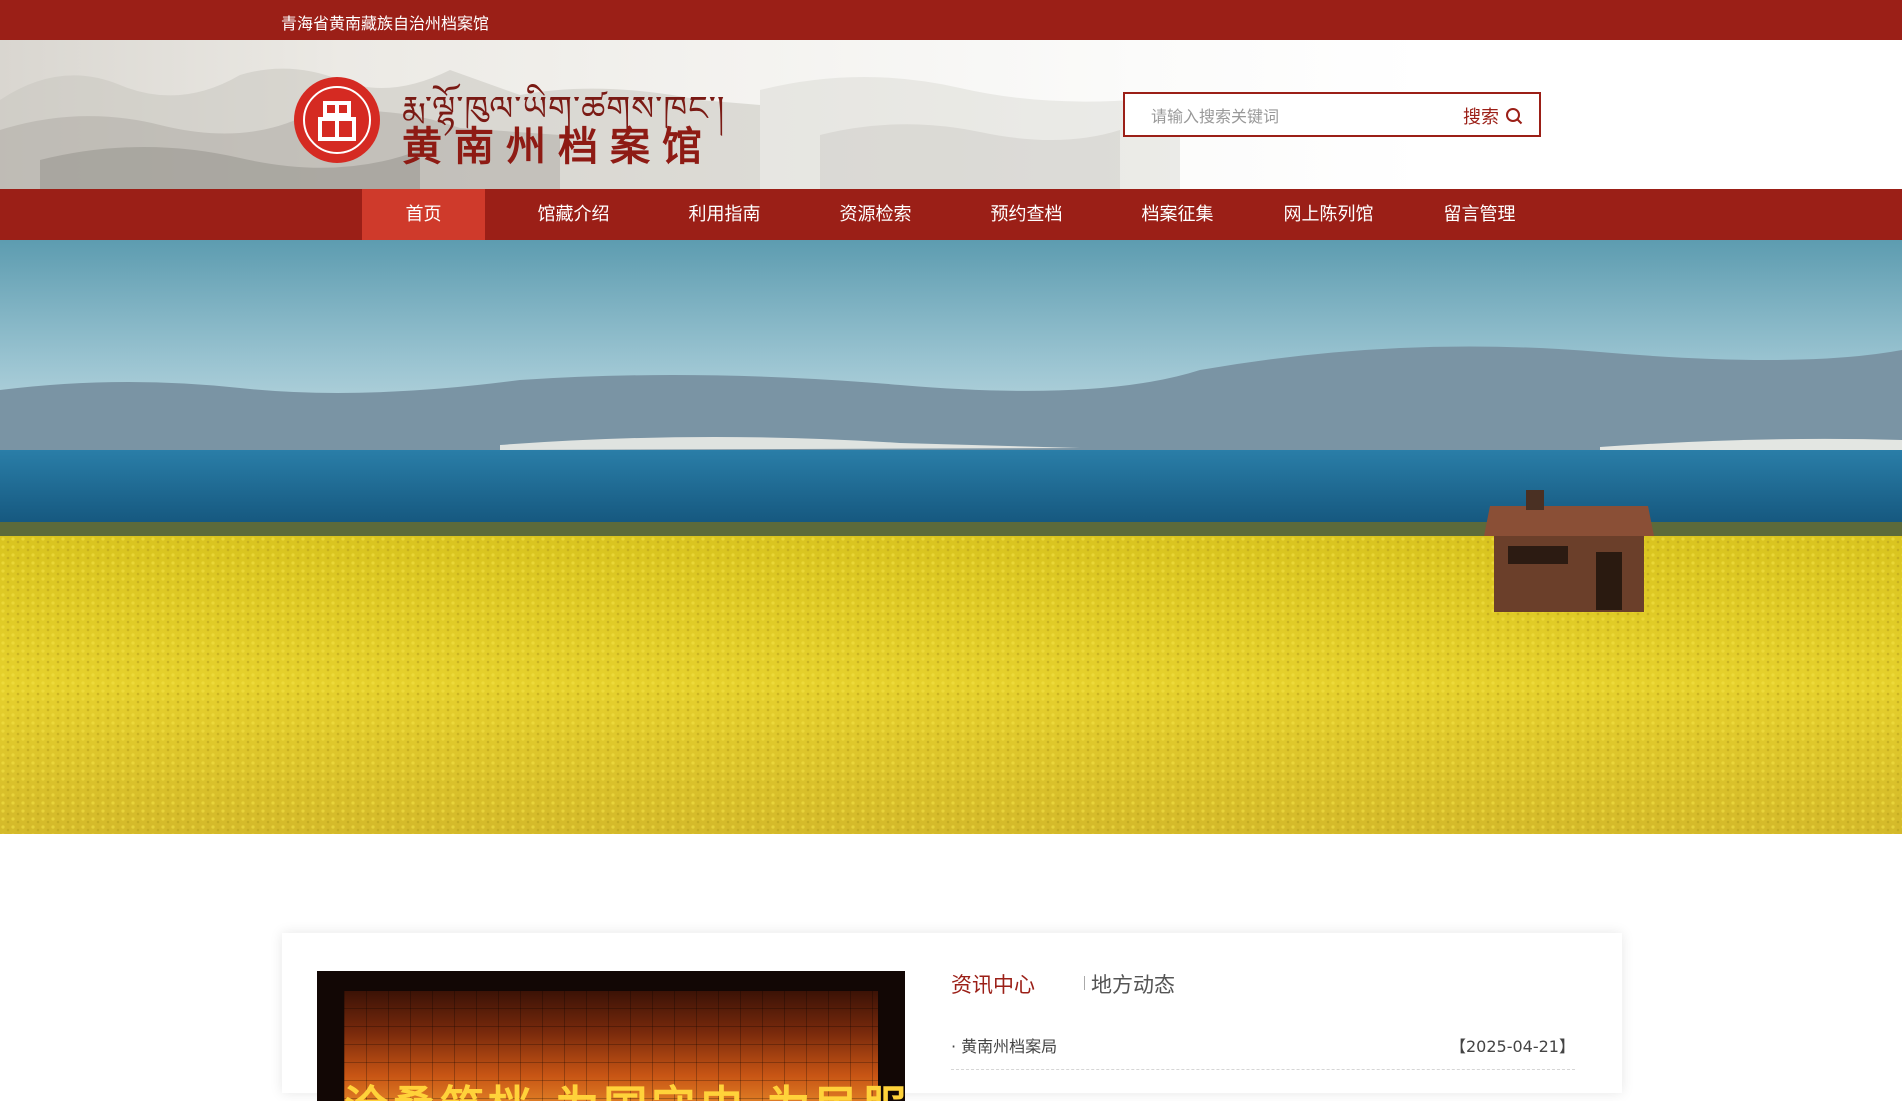  I want to click on nav-item-guide: 利用指南, so click(724, 214).